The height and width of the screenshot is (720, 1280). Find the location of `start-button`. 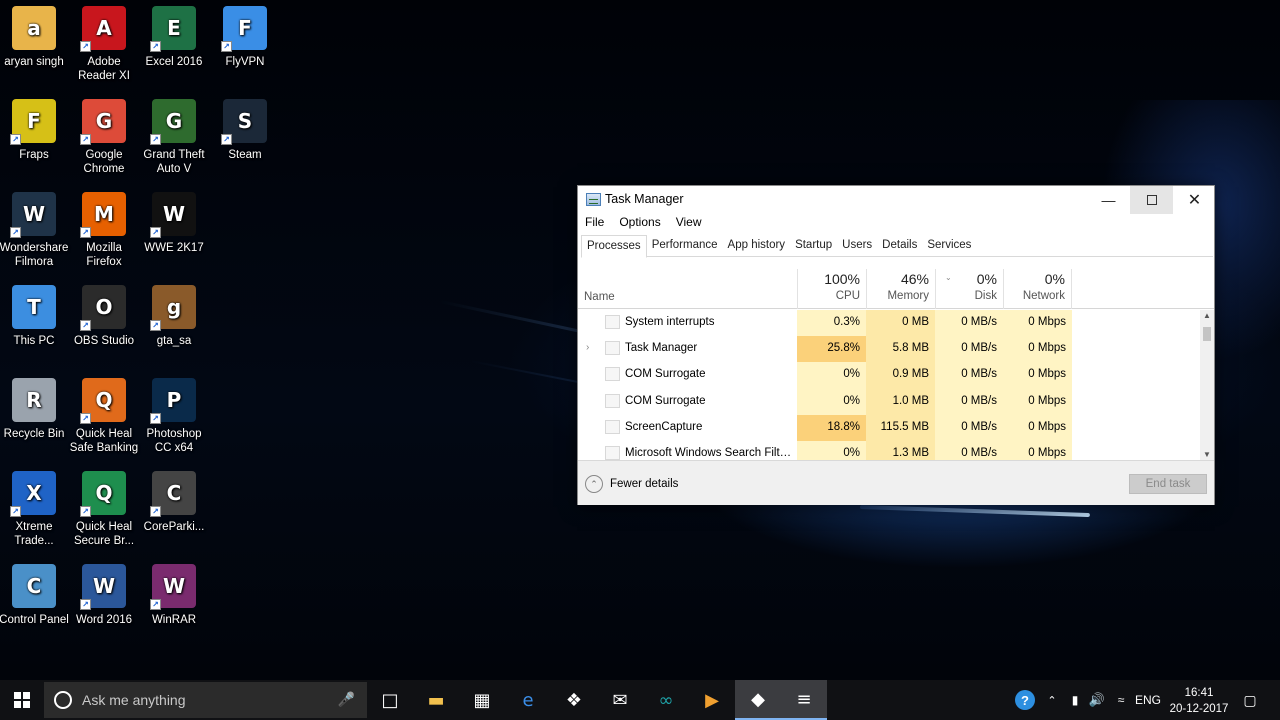

start-button is located at coordinates (22, 700).